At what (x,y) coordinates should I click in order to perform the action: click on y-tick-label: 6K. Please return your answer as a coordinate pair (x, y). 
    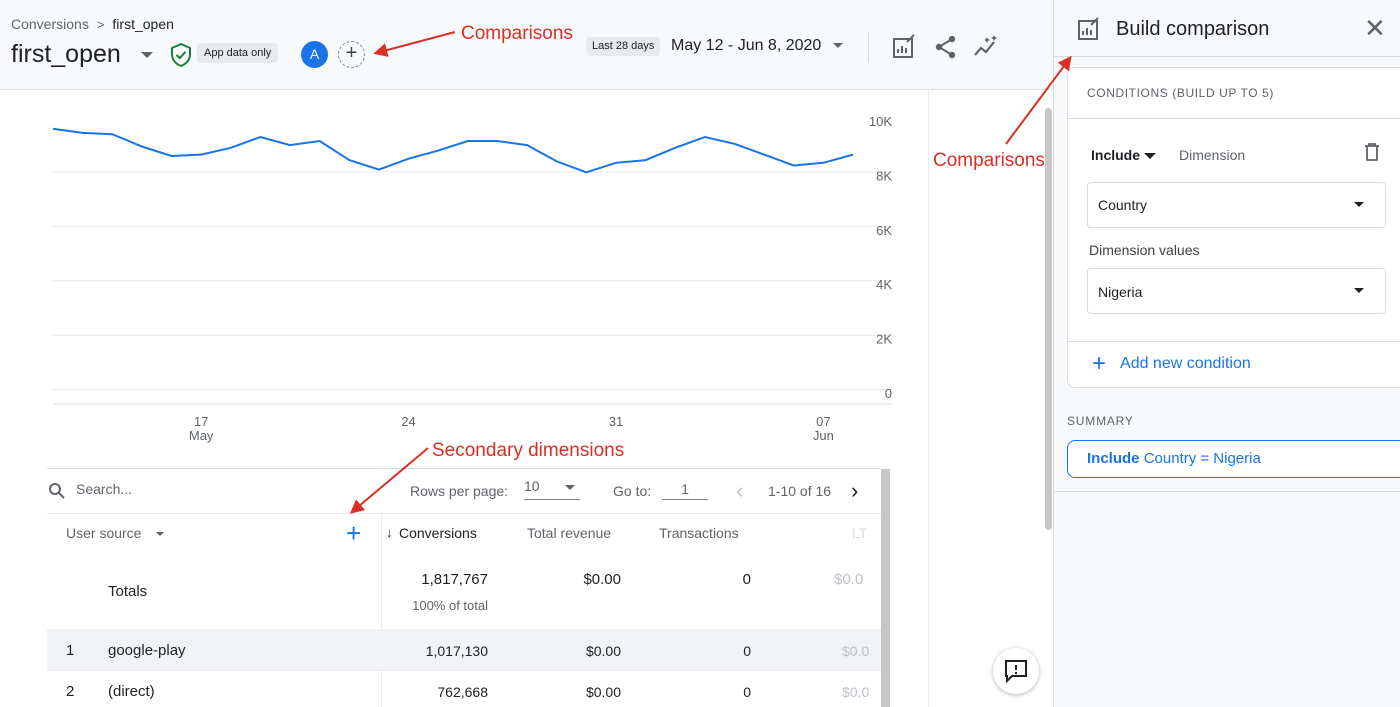
    Looking at the image, I should click on (884, 230).